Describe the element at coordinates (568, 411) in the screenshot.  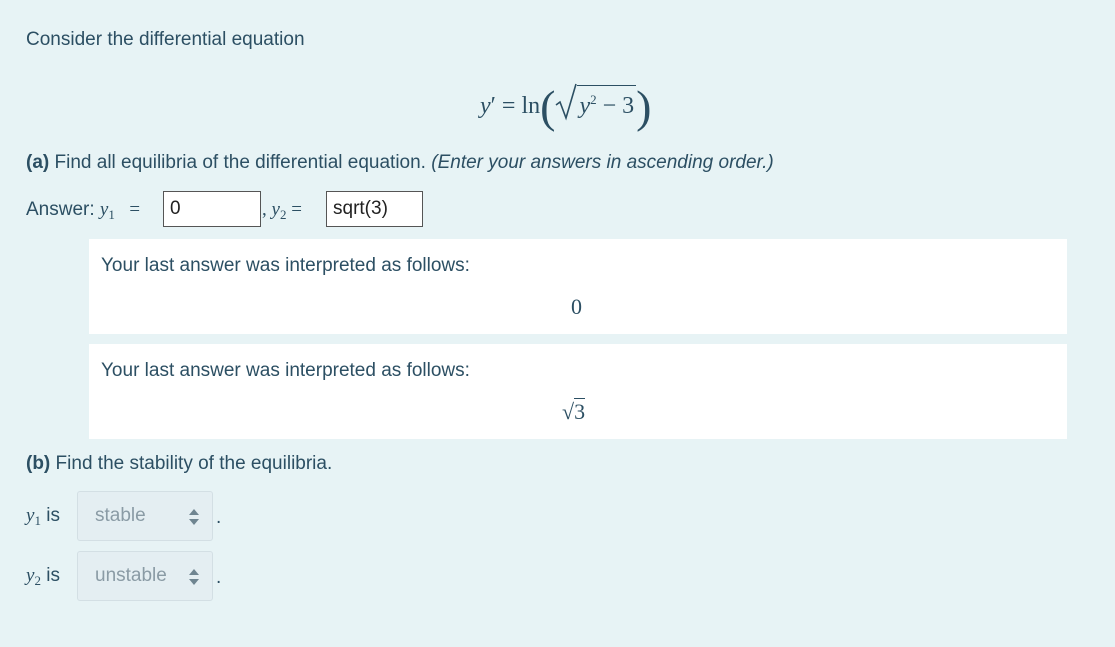
I see `sqrt-symbol: √` at that location.